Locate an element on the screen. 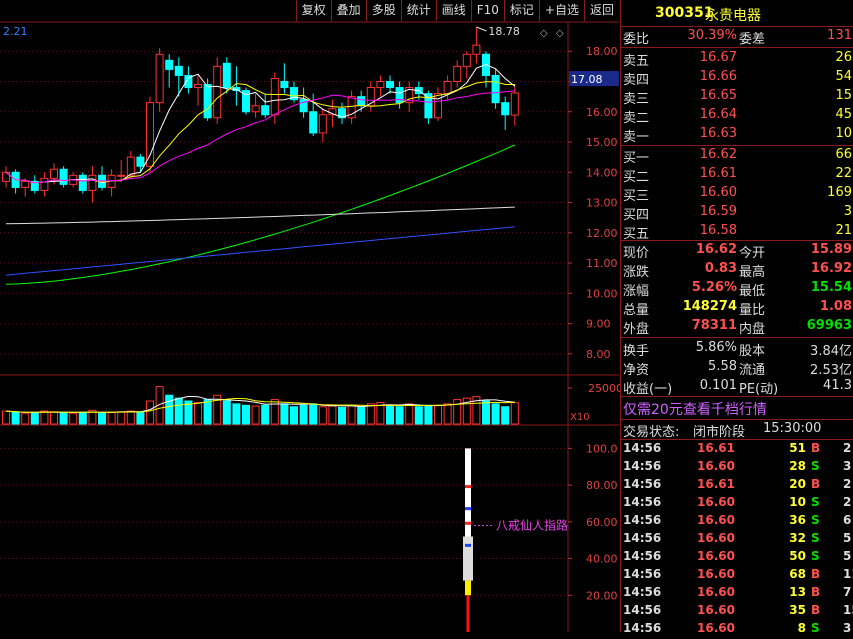 This screenshot has height=639, width=853. price-axis-label: 8.00 is located at coordinates (598, 354).